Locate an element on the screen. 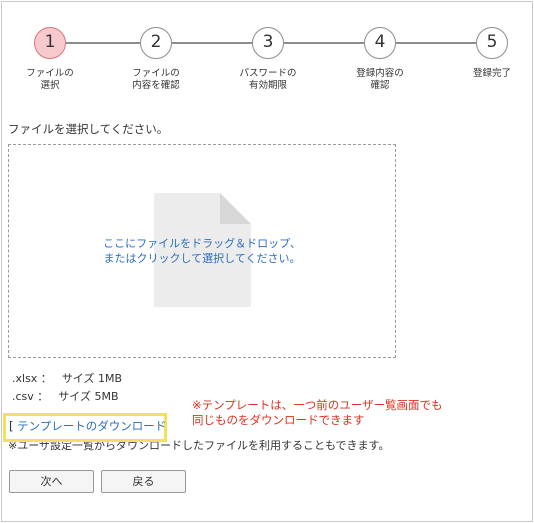 This screenshot has width=534, height=523. step-label-line: 確認 is located at coordinates (380, 85).